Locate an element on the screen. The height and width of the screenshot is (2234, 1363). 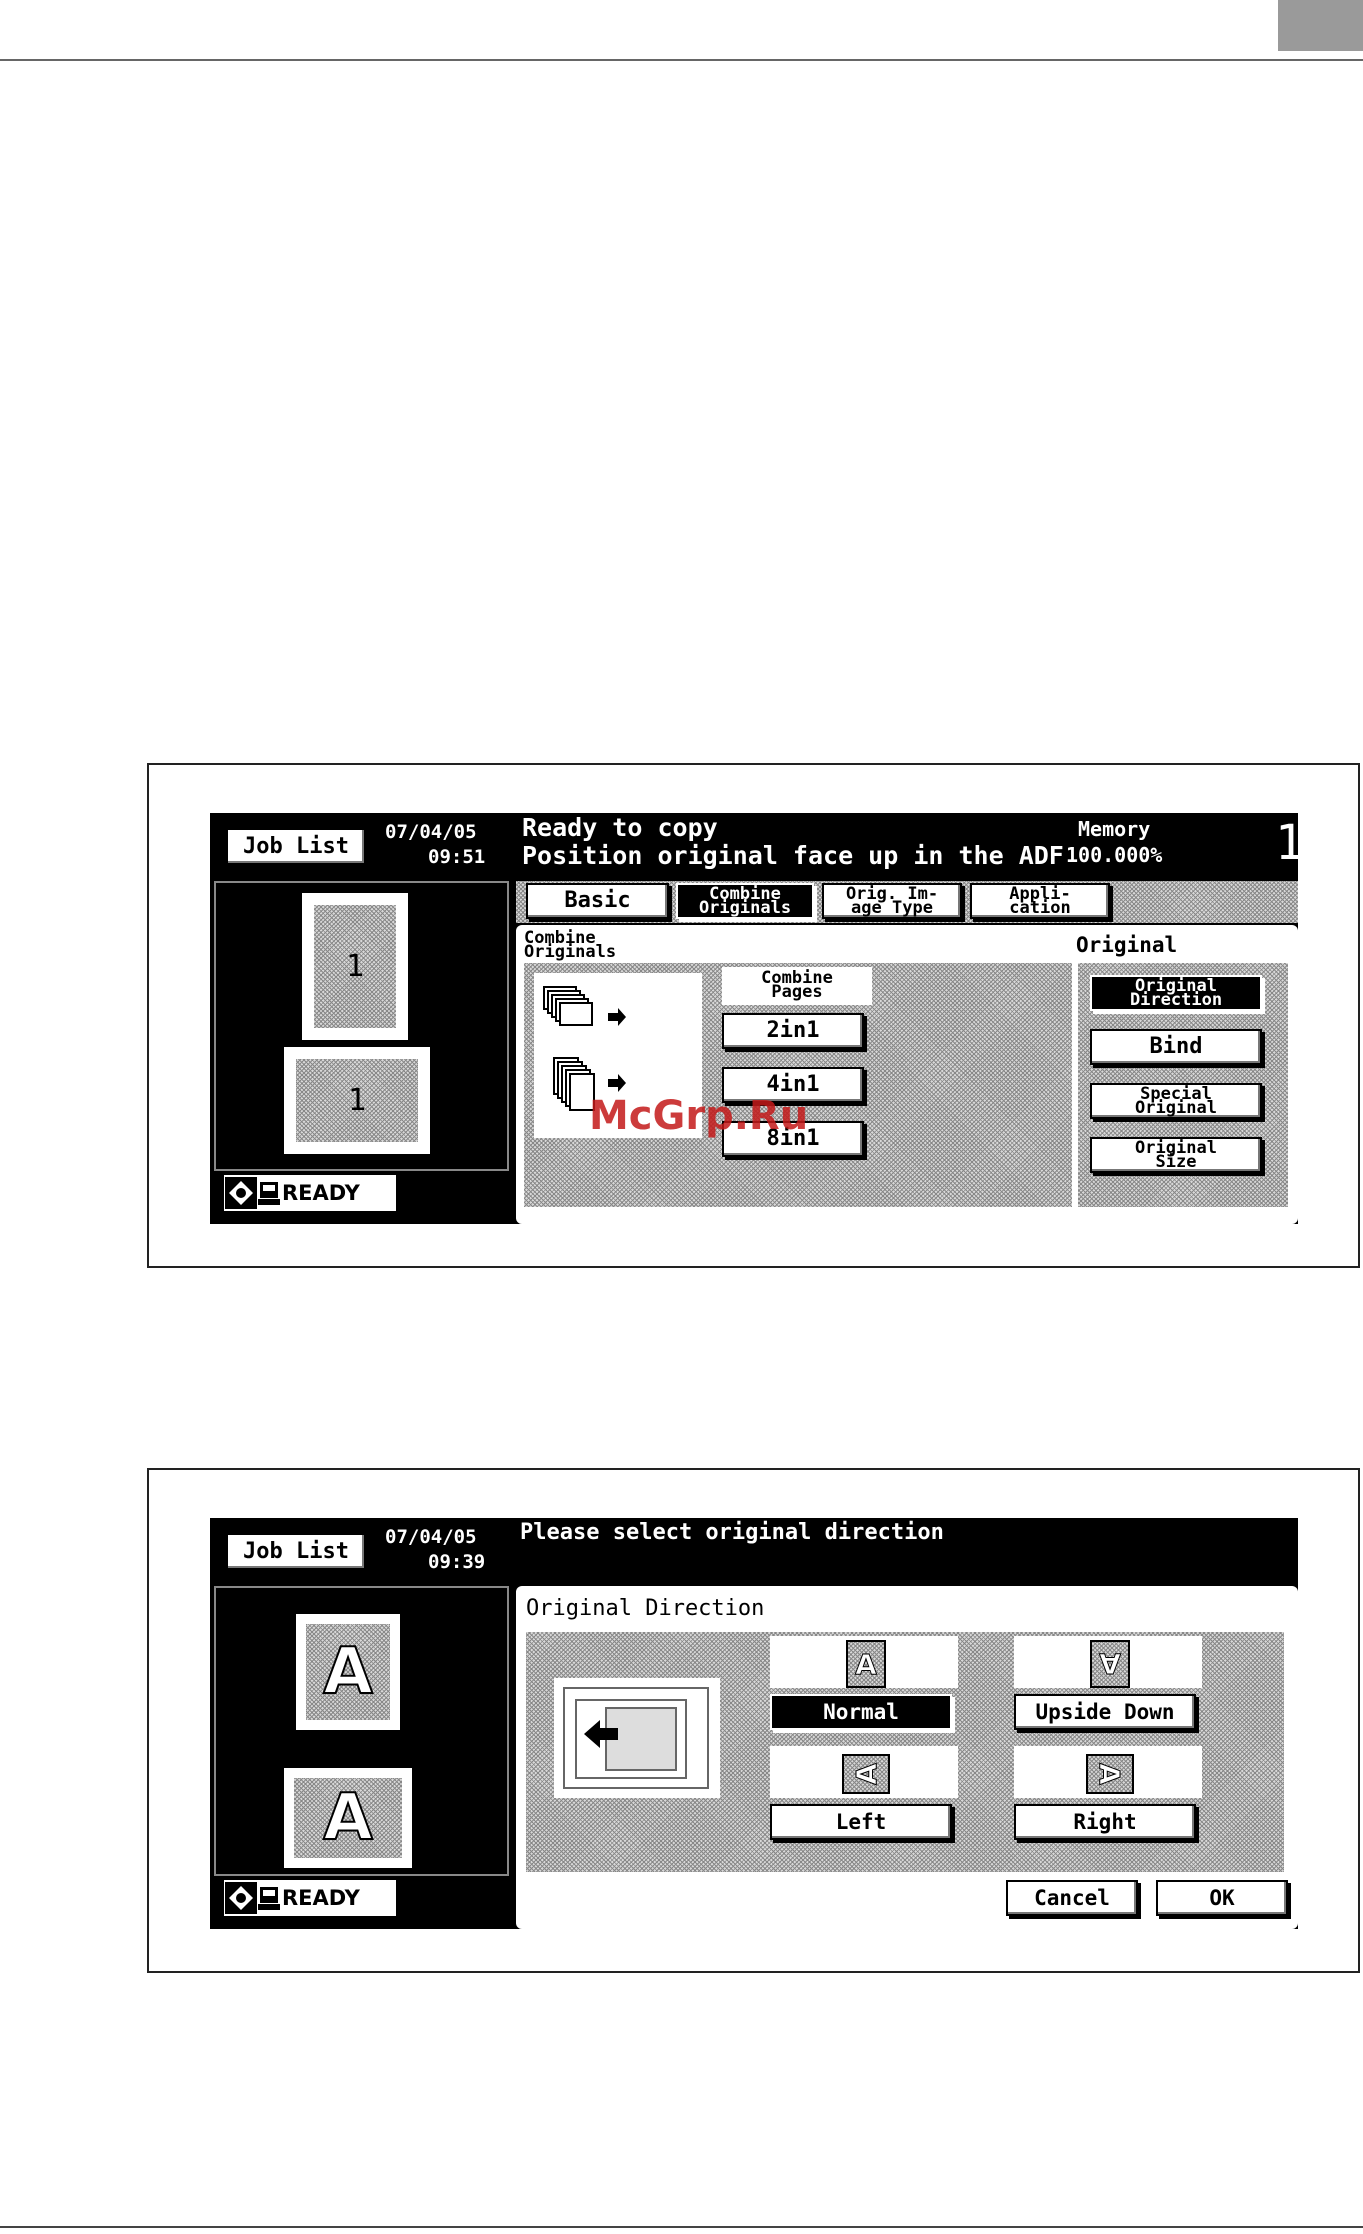
status-message: Please select original direction is located at coordinates (732, 1532).